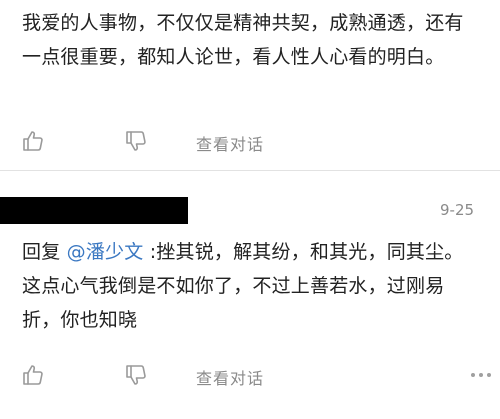 The image size is (500, 419). I want to click on more-dots-icon, so click(481, 375).